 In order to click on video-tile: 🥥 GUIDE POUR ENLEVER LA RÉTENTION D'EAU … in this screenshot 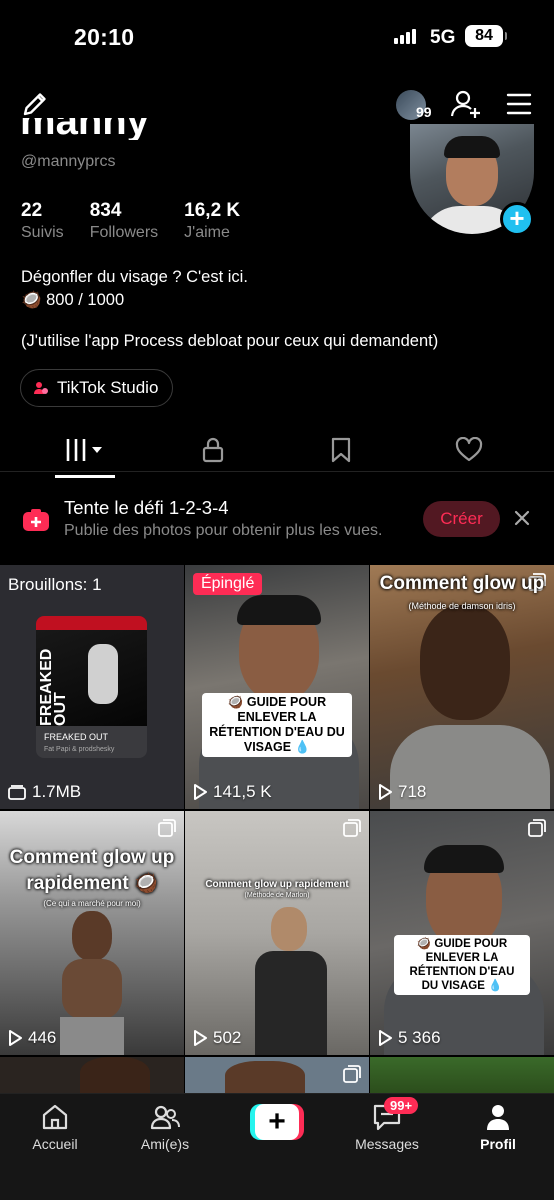, I will do `click(462, 933)`.